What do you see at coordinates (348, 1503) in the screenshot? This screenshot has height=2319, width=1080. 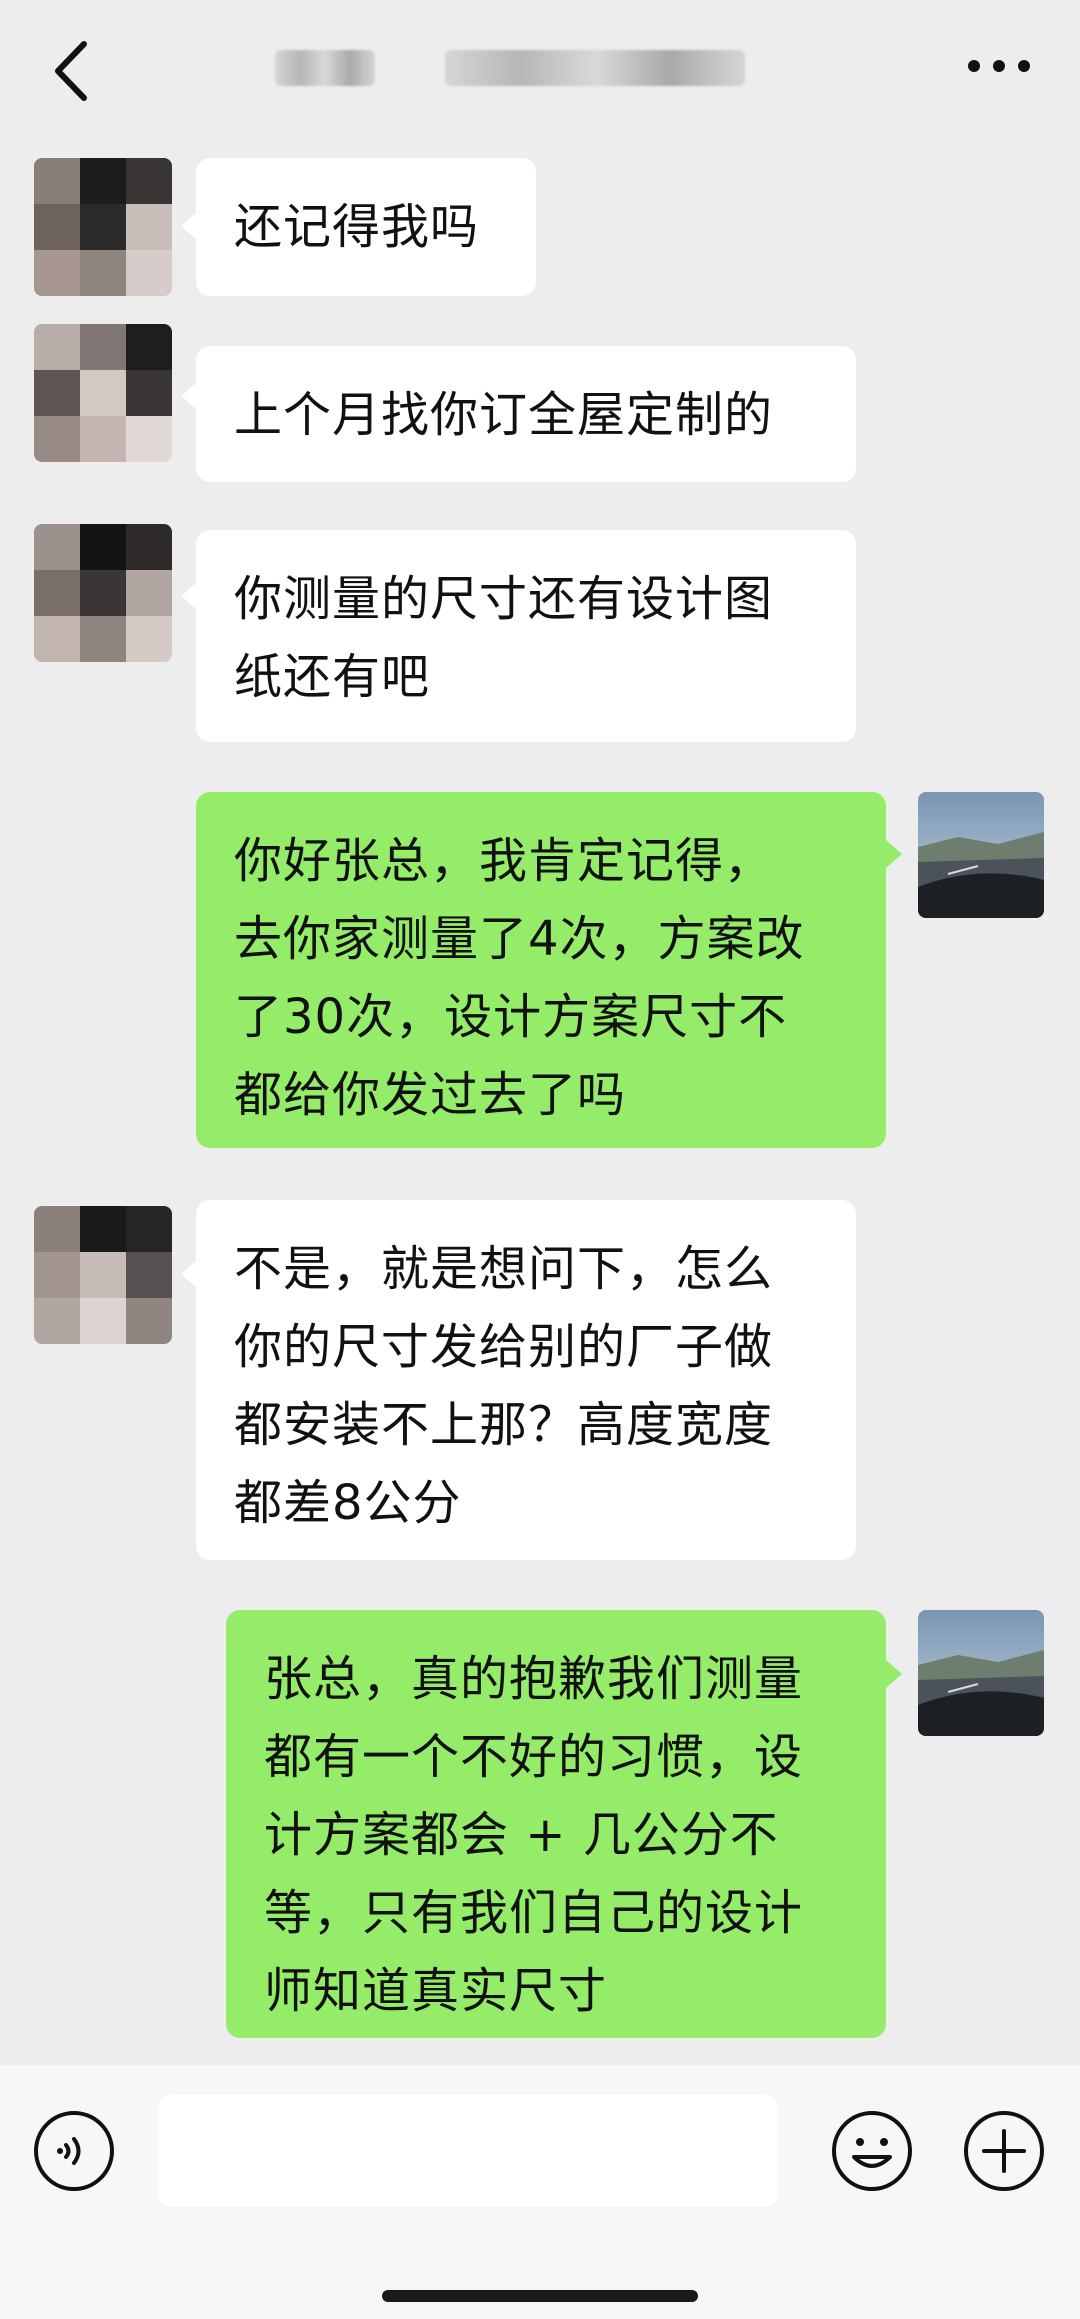 I see `message-text: 都差8公分` at bounding box center [348, 1503].